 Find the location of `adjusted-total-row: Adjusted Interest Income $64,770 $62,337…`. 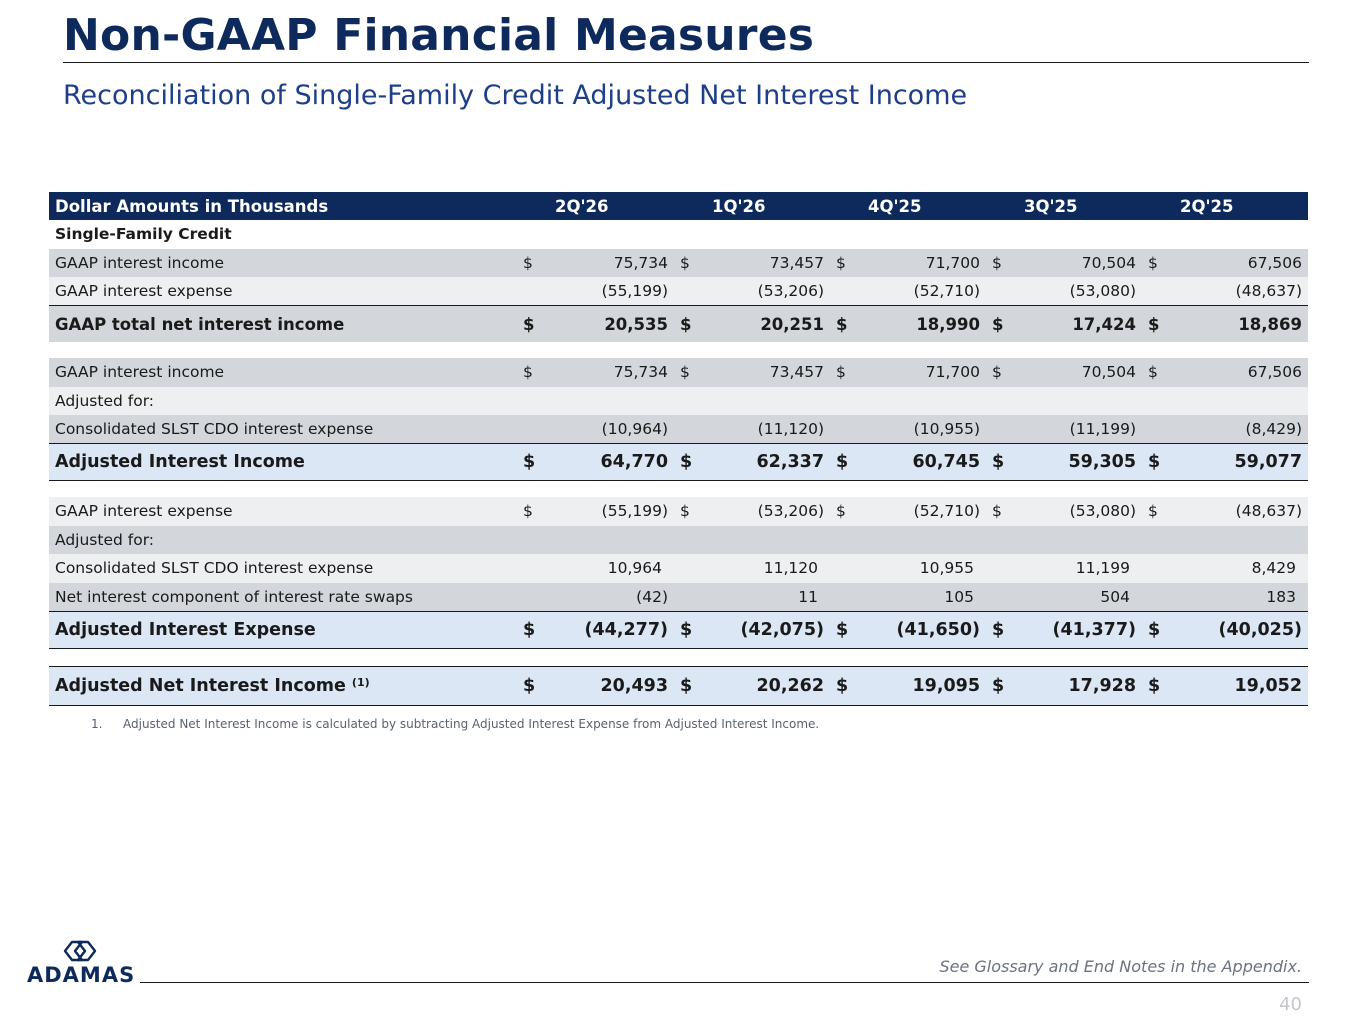

adjusted-total-row: Adjusted Interest Income $64,770 $62,337… is located at coordinates (678, 462).